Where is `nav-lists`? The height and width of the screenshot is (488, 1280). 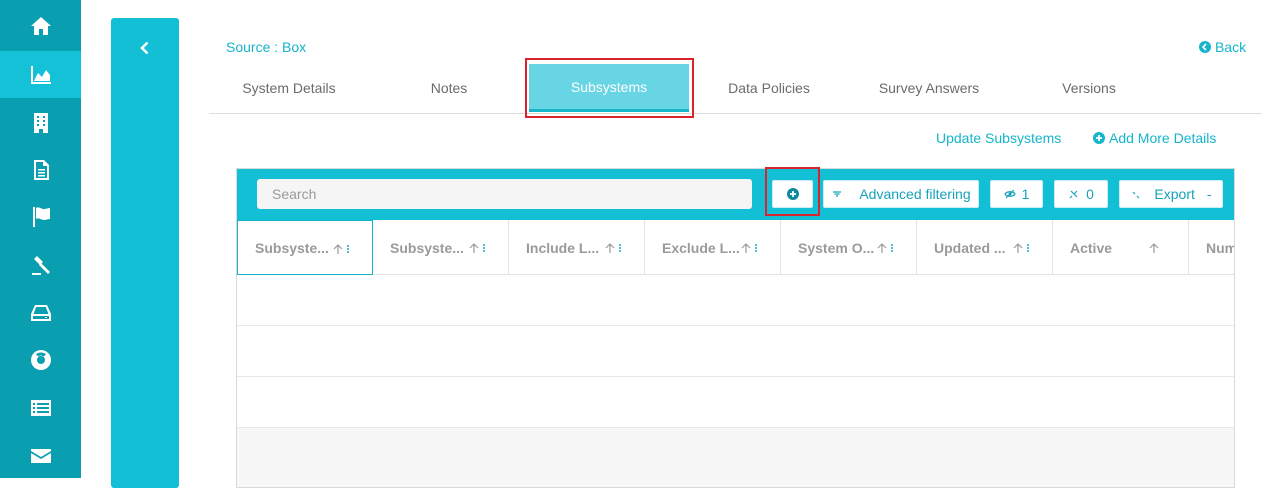 nav-lists is located at coordinates (40, 407).